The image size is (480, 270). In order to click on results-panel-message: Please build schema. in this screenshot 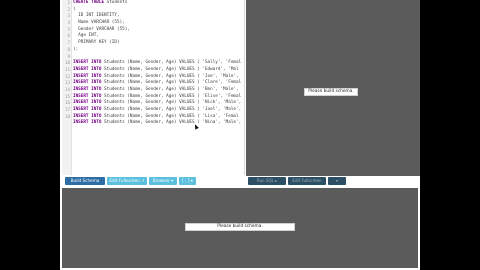, I will do `click(240, 227)`.